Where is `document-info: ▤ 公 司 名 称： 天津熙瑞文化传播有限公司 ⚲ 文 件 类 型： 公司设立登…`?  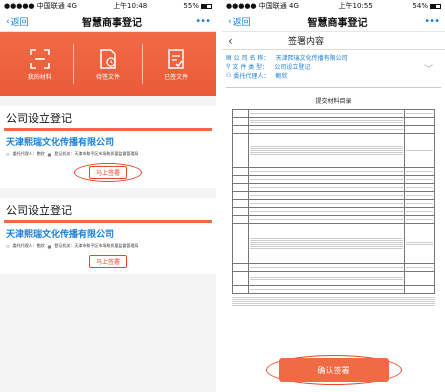 document-info: ▤ 公 司 名 称： 天津熙瑞文化传播有限公司 ⚲ 文 件 类 型： 公司设立登… is located at coordinates (333, 66).